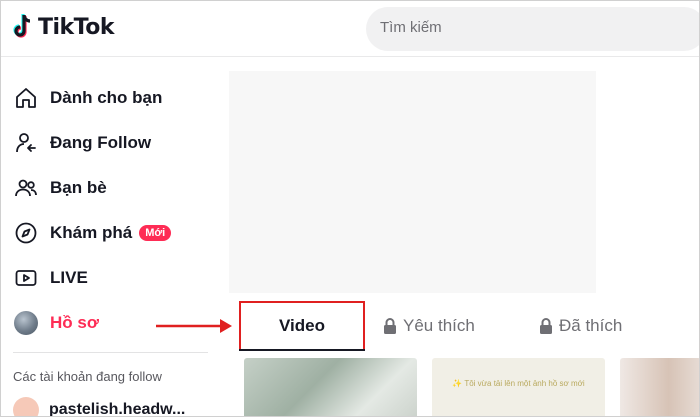 The width and height of the screenshot is (700, 417). I want to click on tab-label: Video, so click(302, 325).